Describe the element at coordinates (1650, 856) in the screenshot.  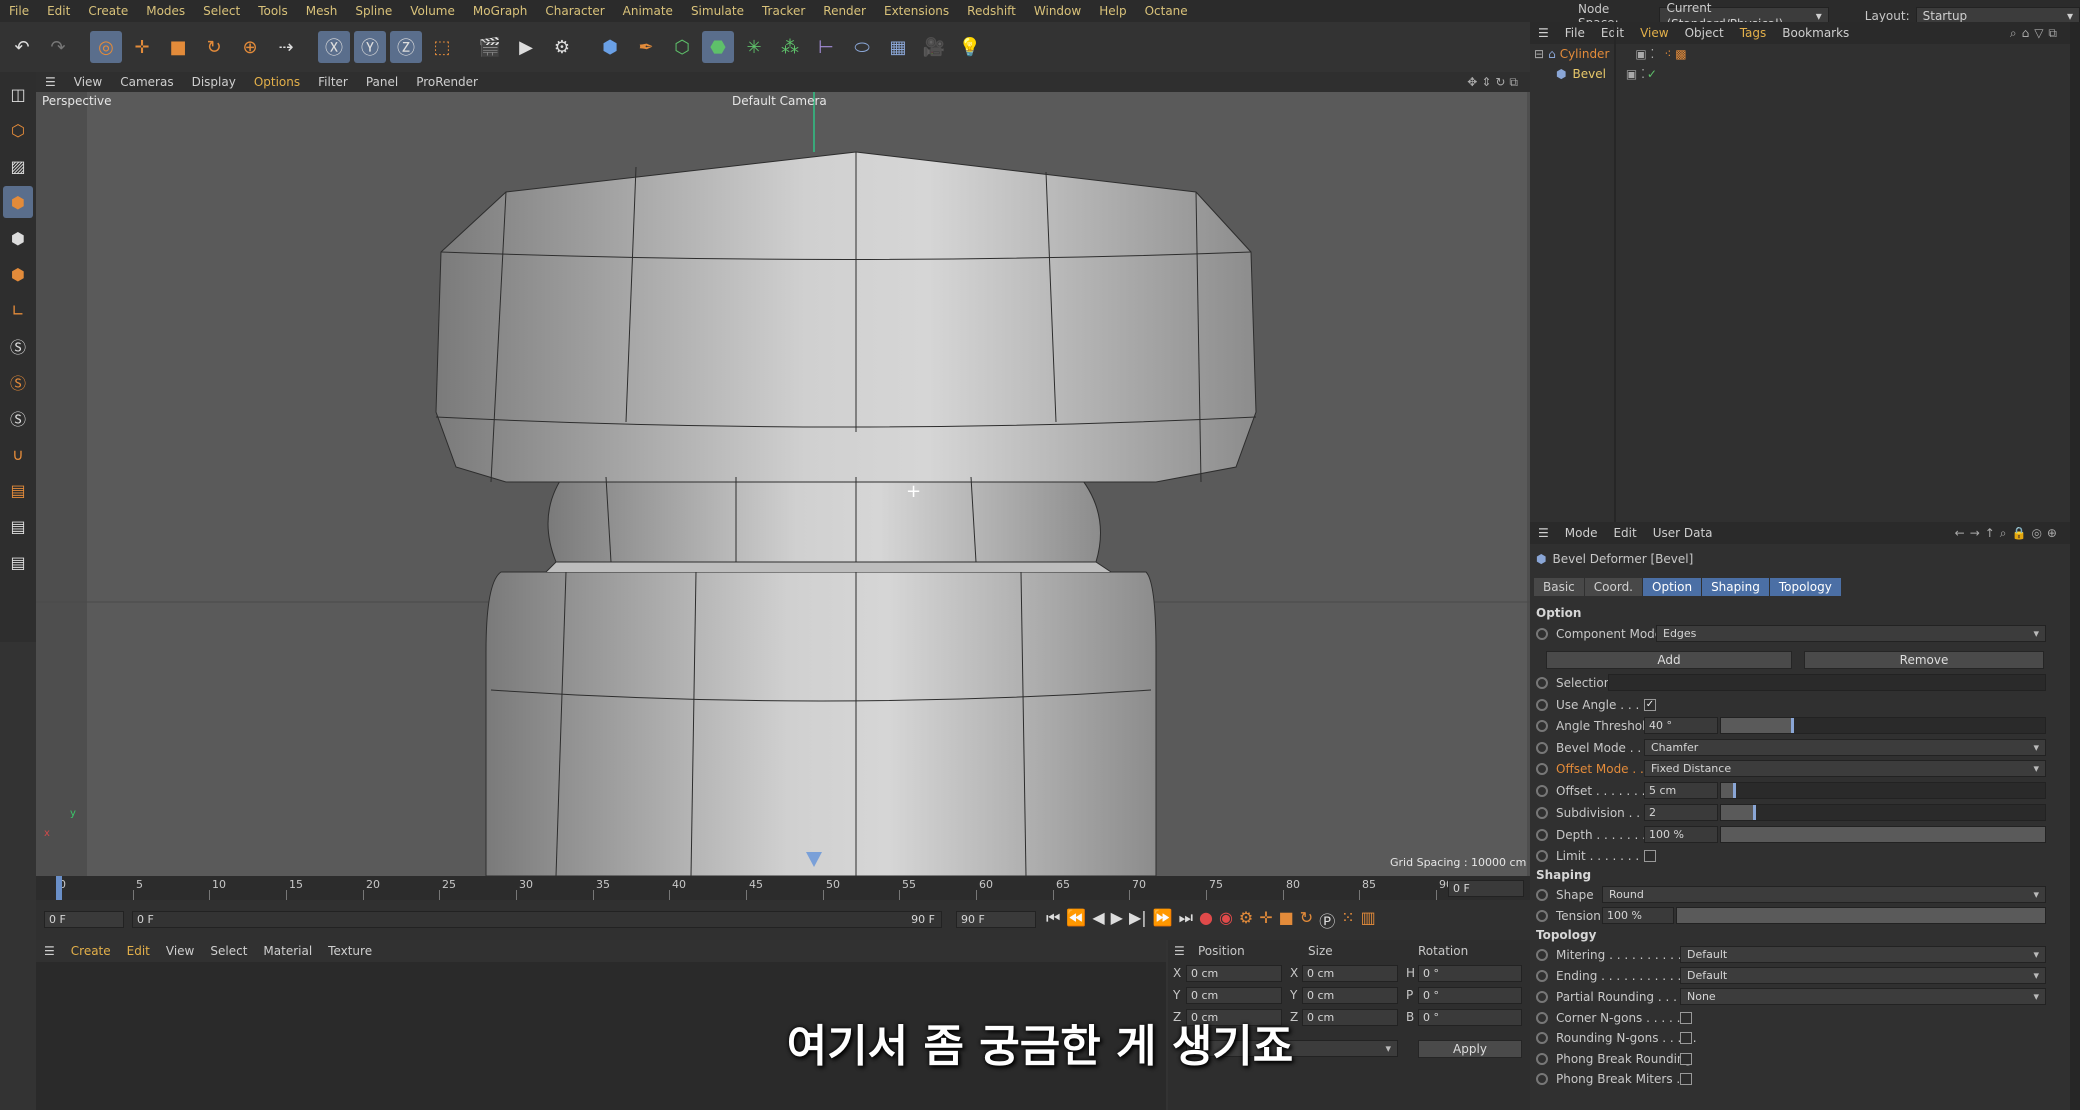
I see `limit-checkbox` at that location.